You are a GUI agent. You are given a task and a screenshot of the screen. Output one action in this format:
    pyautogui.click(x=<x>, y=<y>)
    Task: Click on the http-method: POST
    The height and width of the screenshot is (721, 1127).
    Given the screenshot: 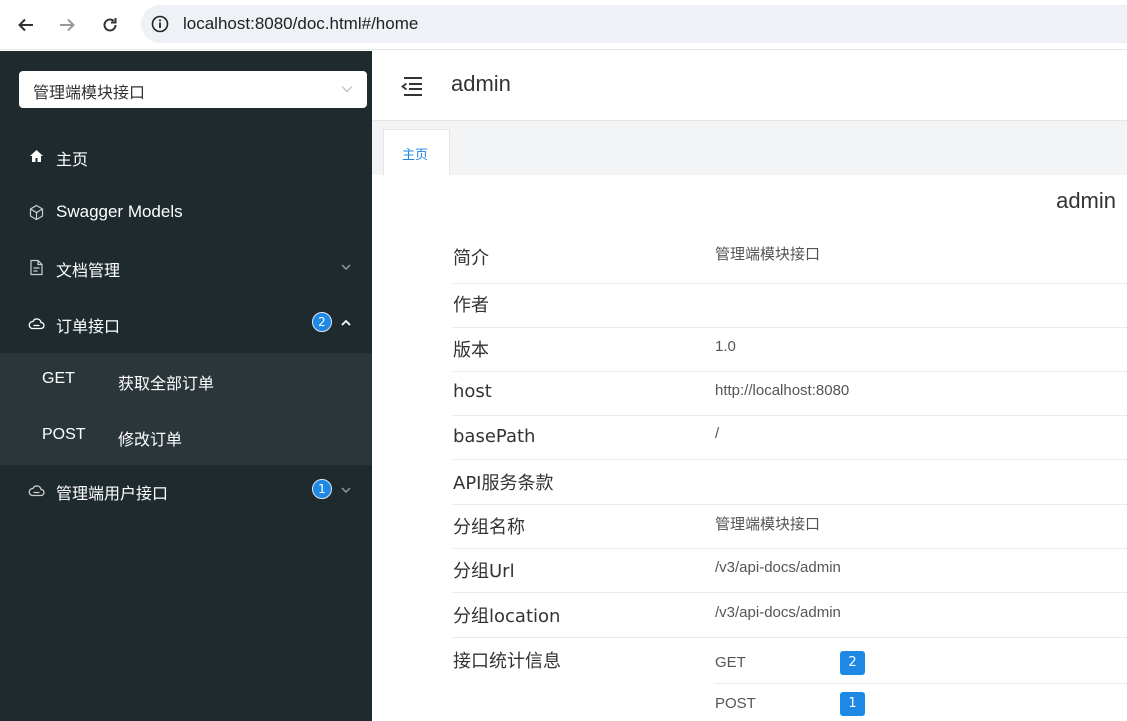 What is the action you would take?
    pyautogui.click(x=64, y=434)
    